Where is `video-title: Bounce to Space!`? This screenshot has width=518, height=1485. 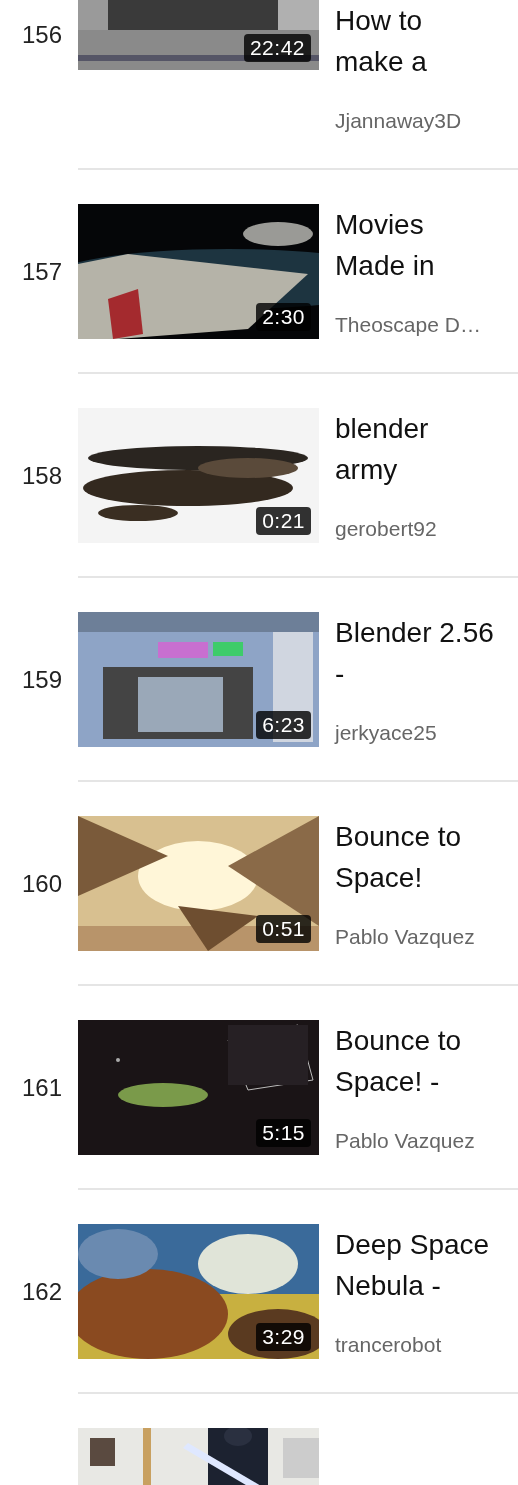 video-title: Bounce to Space! is located at coordinates (426, 857).